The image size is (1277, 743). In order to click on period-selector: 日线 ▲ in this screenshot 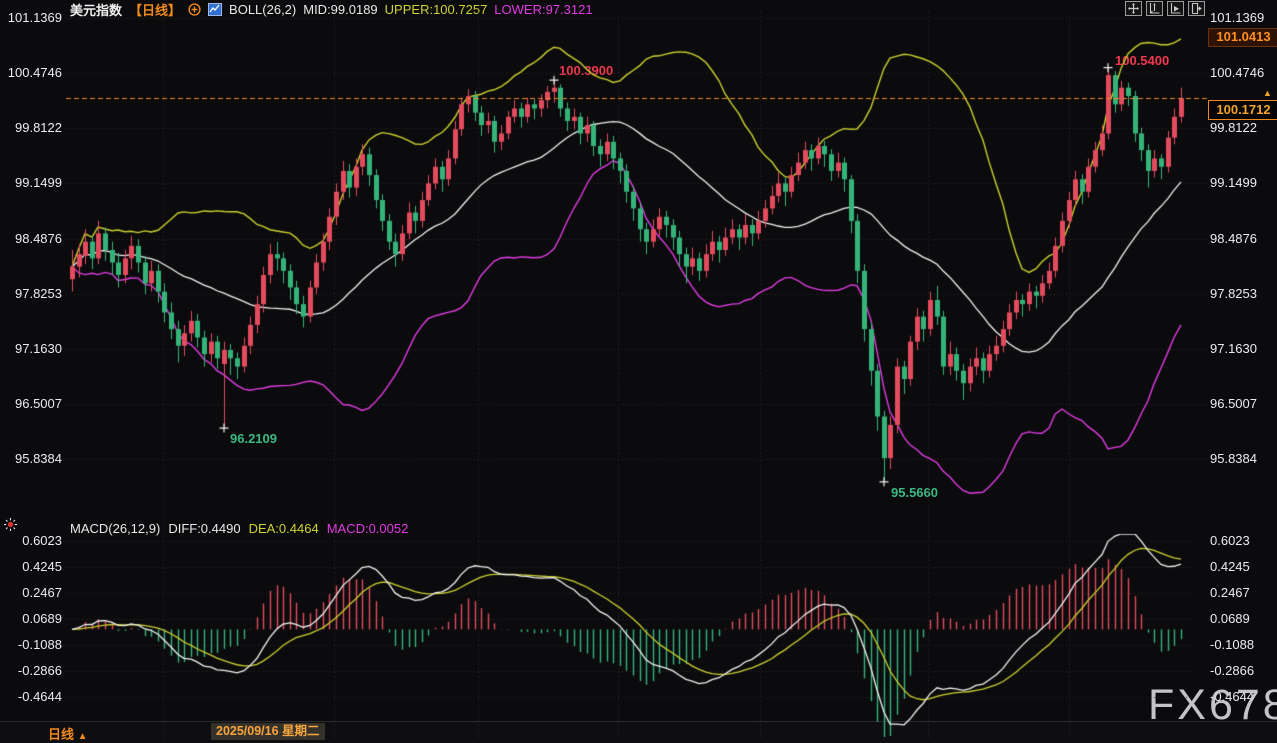, I will do `click(68, 733)`.